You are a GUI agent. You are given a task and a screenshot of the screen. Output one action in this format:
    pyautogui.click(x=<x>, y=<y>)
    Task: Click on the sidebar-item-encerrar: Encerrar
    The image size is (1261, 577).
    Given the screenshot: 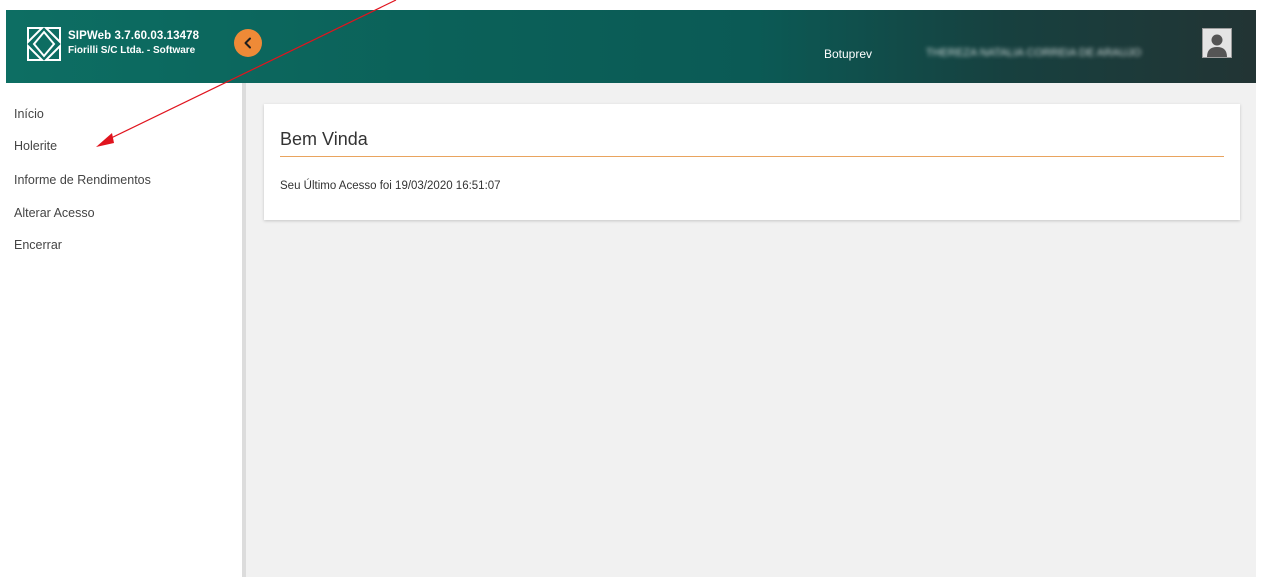 What is the action you would take?
    pyautogui.click(x=38, y=245)
    